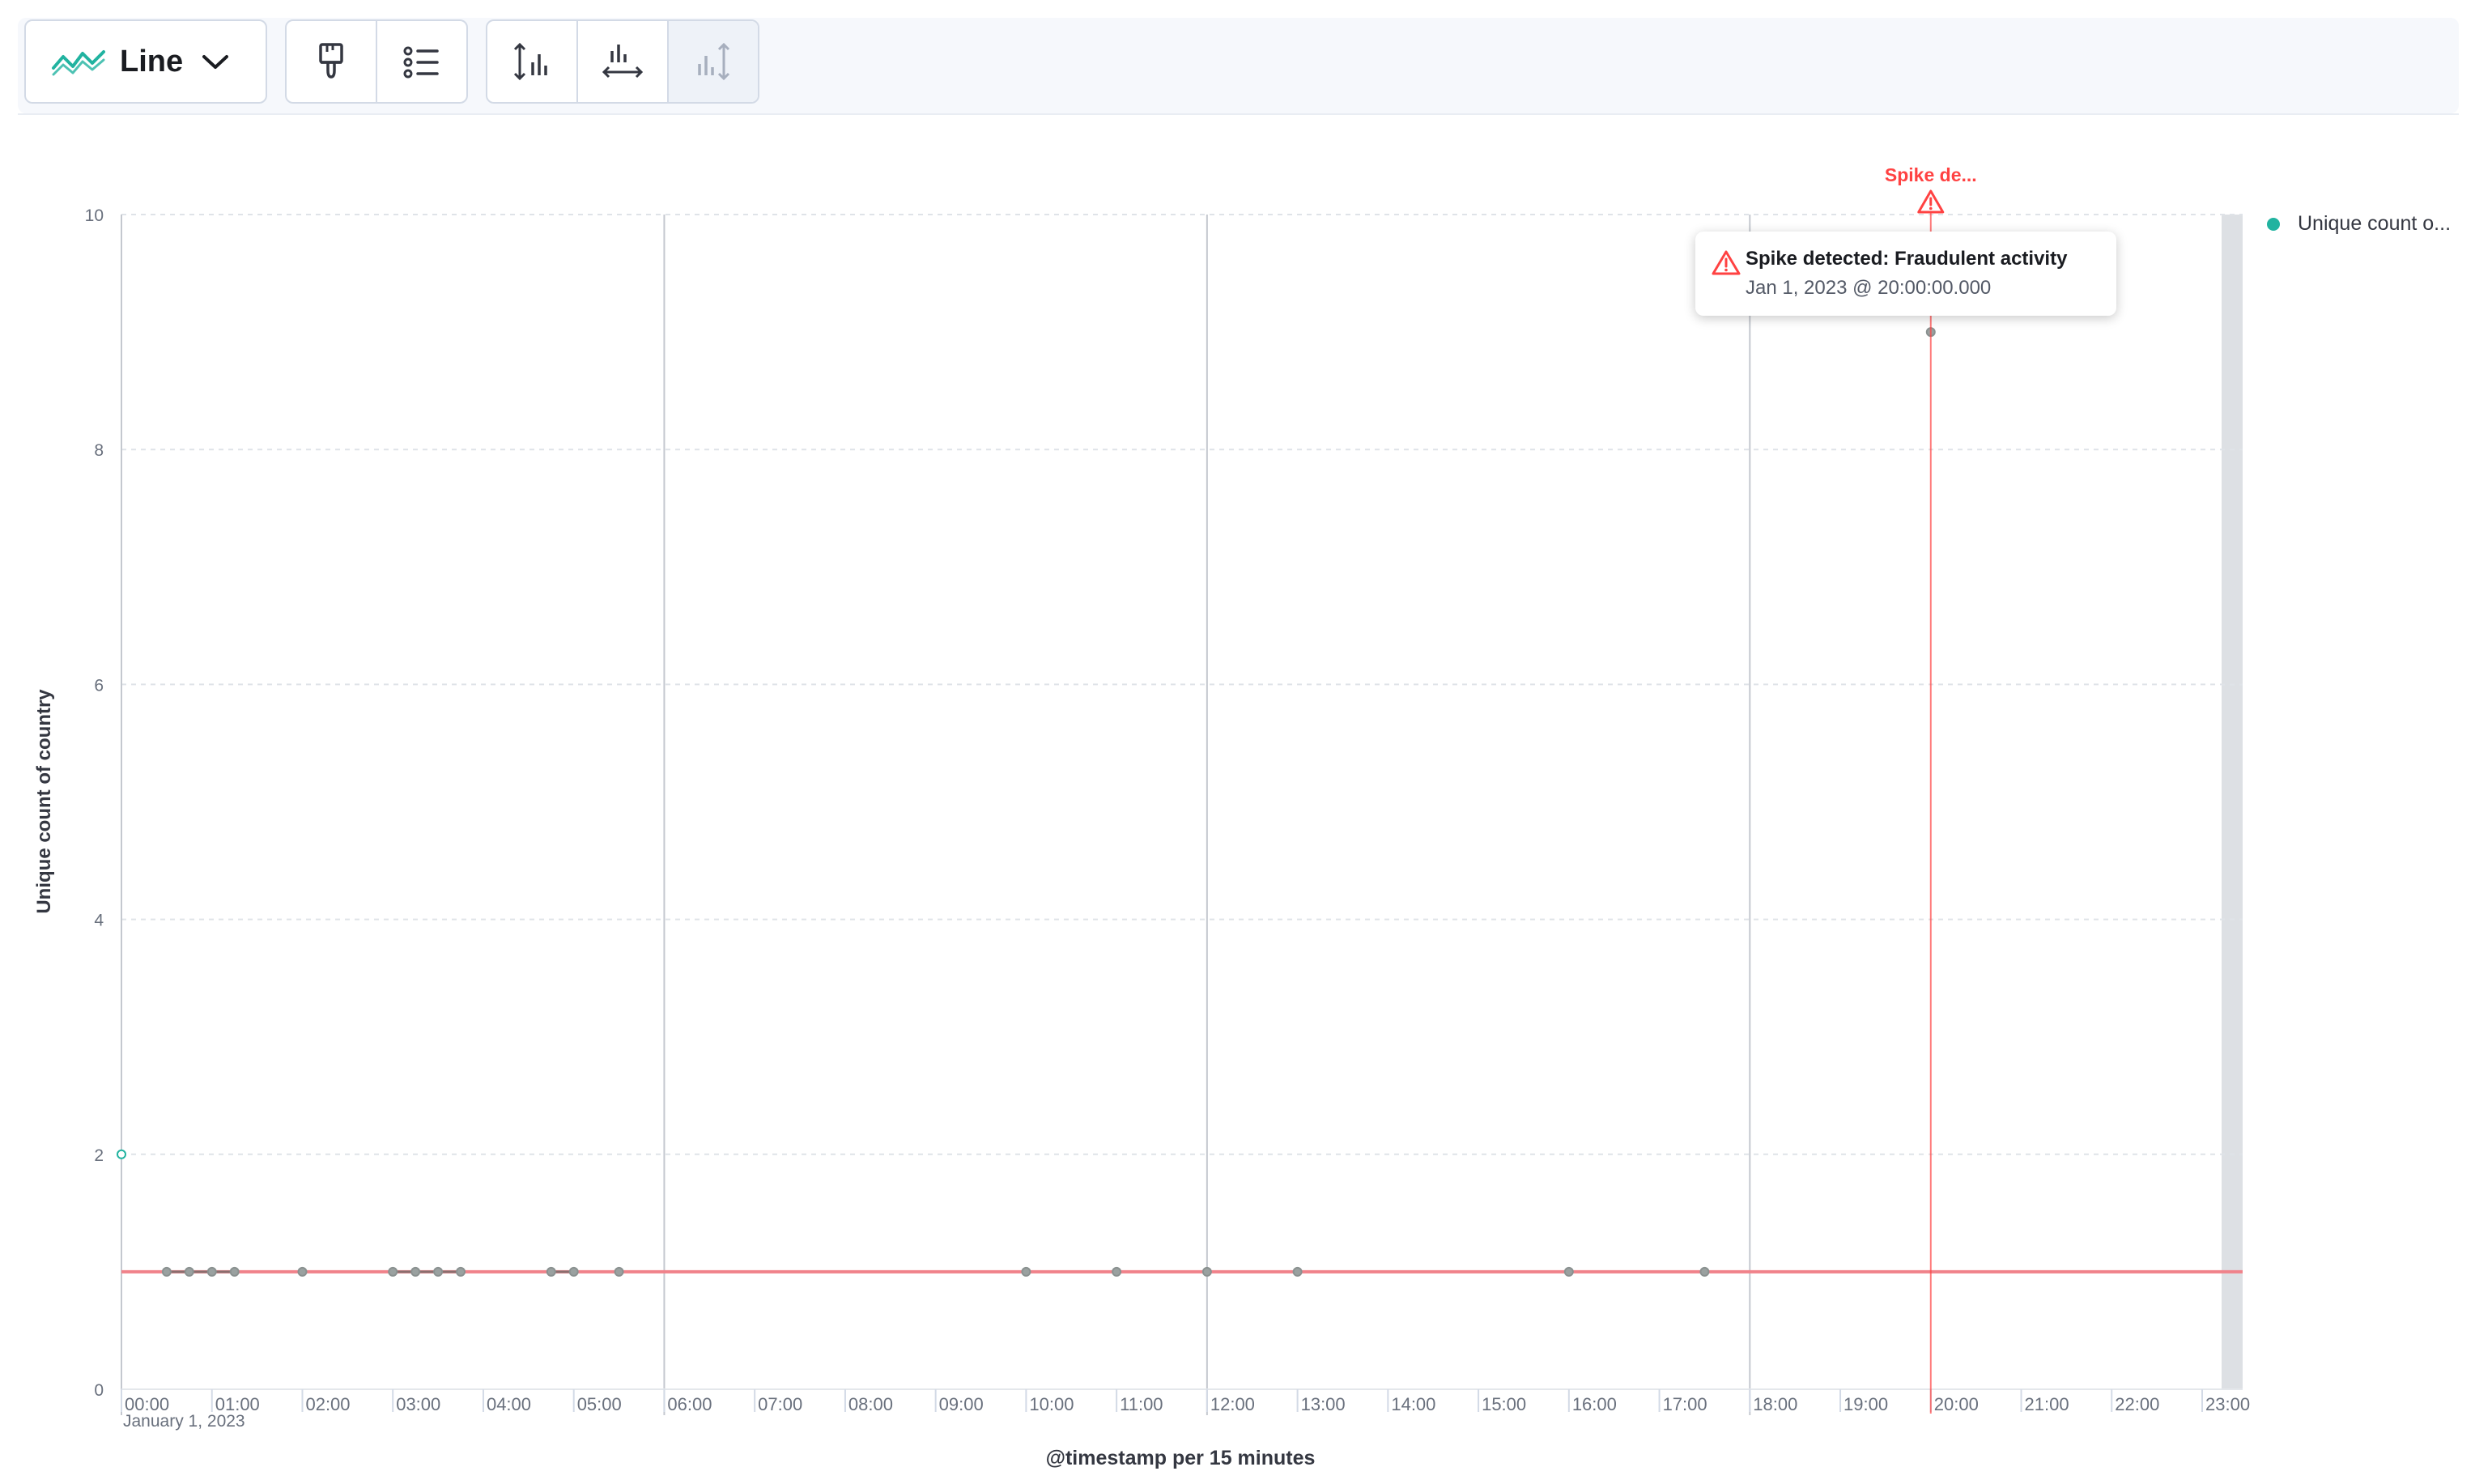 This screenshot has height=1484, width=2475. I want to click on x-tick-label: 17:00, so click(1685, 1404).